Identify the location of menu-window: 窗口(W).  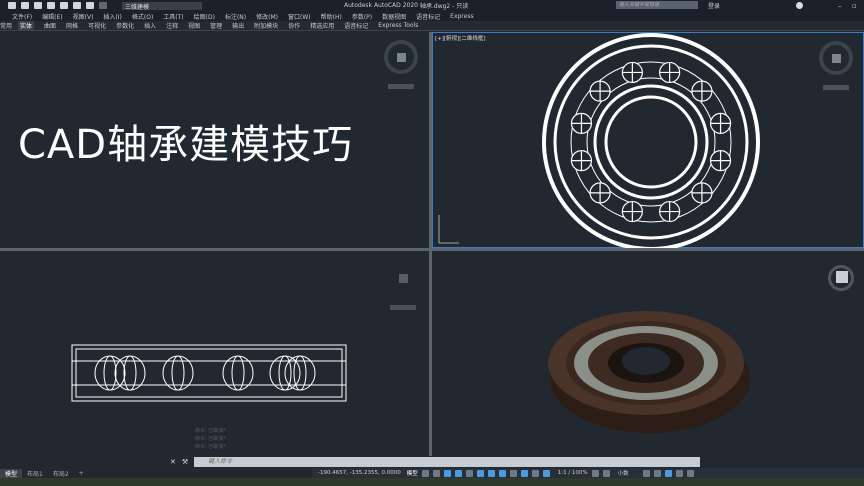
(299, 16).